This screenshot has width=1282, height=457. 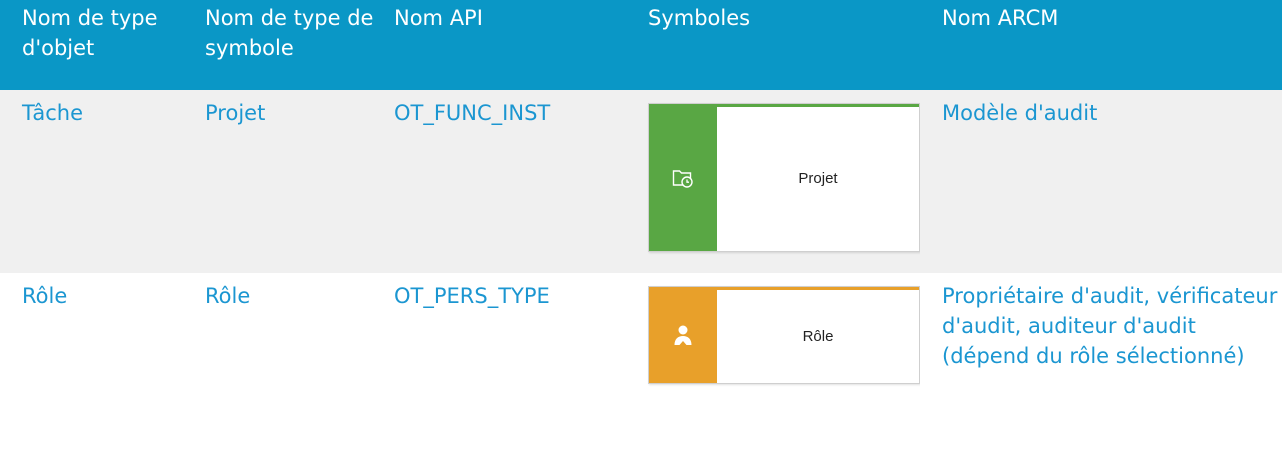 What do you see at coordinates (1101, 181) in the screenshot?
I see `arcm-name-cell: Modèle d'audit` at bounding box center [1101, 181].